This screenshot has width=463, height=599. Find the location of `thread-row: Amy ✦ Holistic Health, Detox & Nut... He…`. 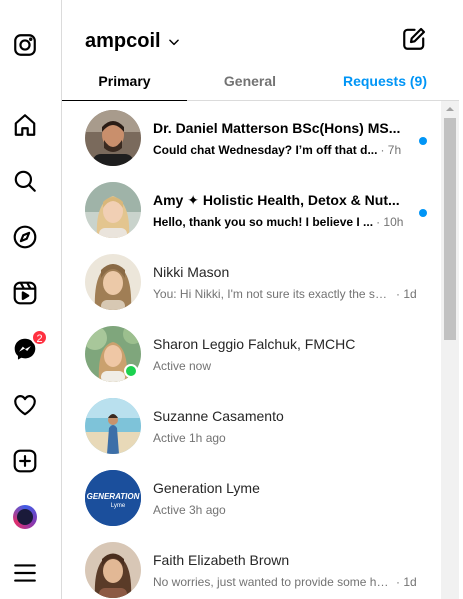

thread-row: Amy ✦ Holistic Health, Detox & Nut... He… is located at coordinates (252, 212).